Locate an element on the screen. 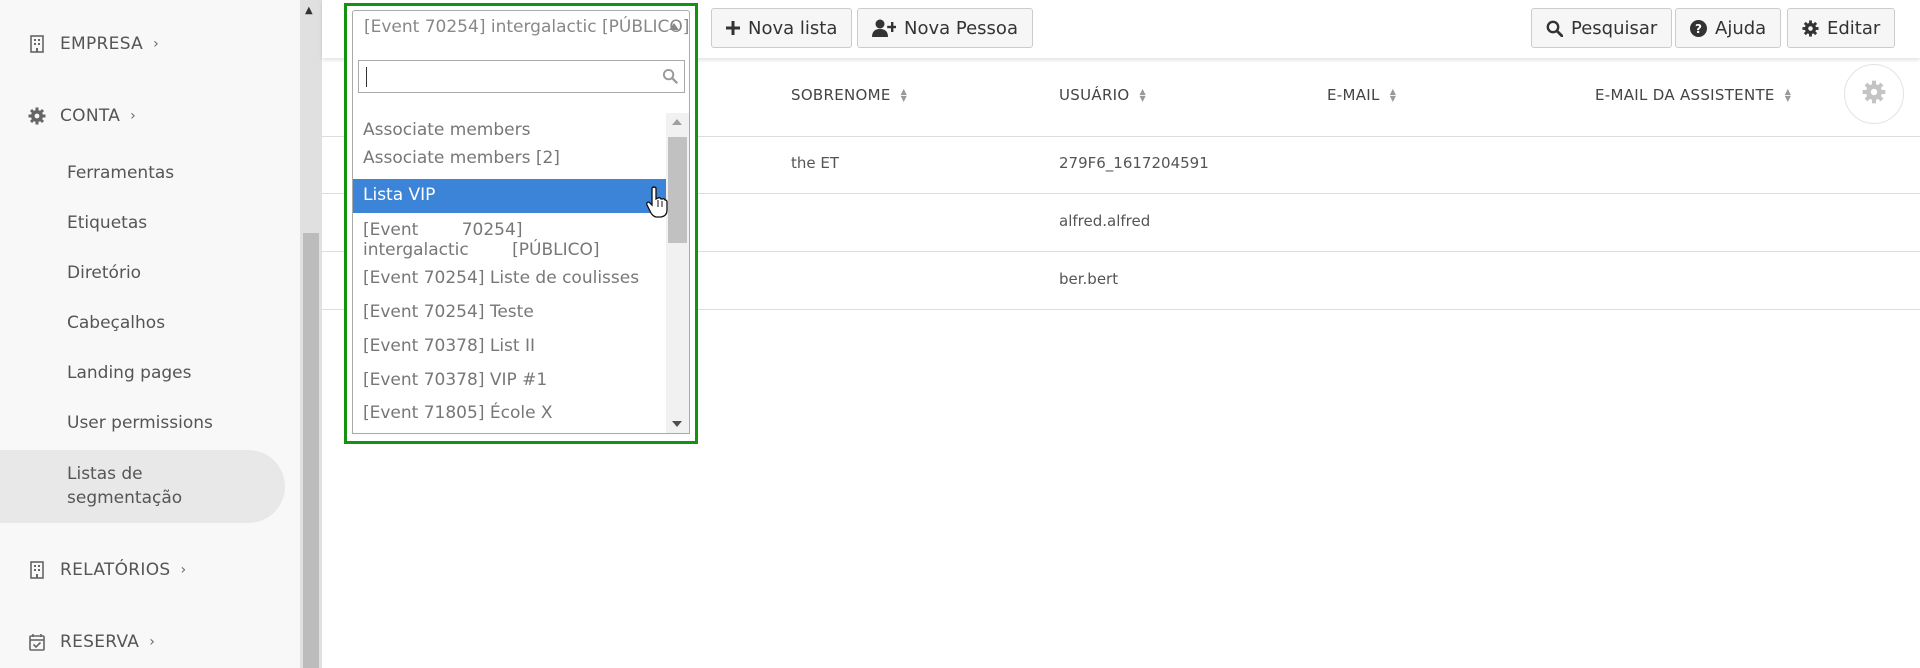 The width and height of the screenshot is (1920, 668). cell-usuario: alfred.alfred is located at coordinates (1105, 221).